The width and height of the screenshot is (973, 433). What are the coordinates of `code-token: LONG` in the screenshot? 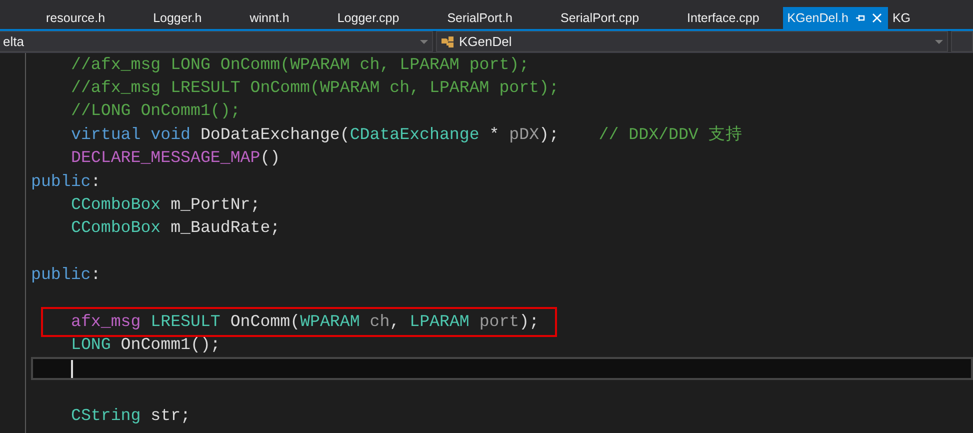 It's located at (91, 344).